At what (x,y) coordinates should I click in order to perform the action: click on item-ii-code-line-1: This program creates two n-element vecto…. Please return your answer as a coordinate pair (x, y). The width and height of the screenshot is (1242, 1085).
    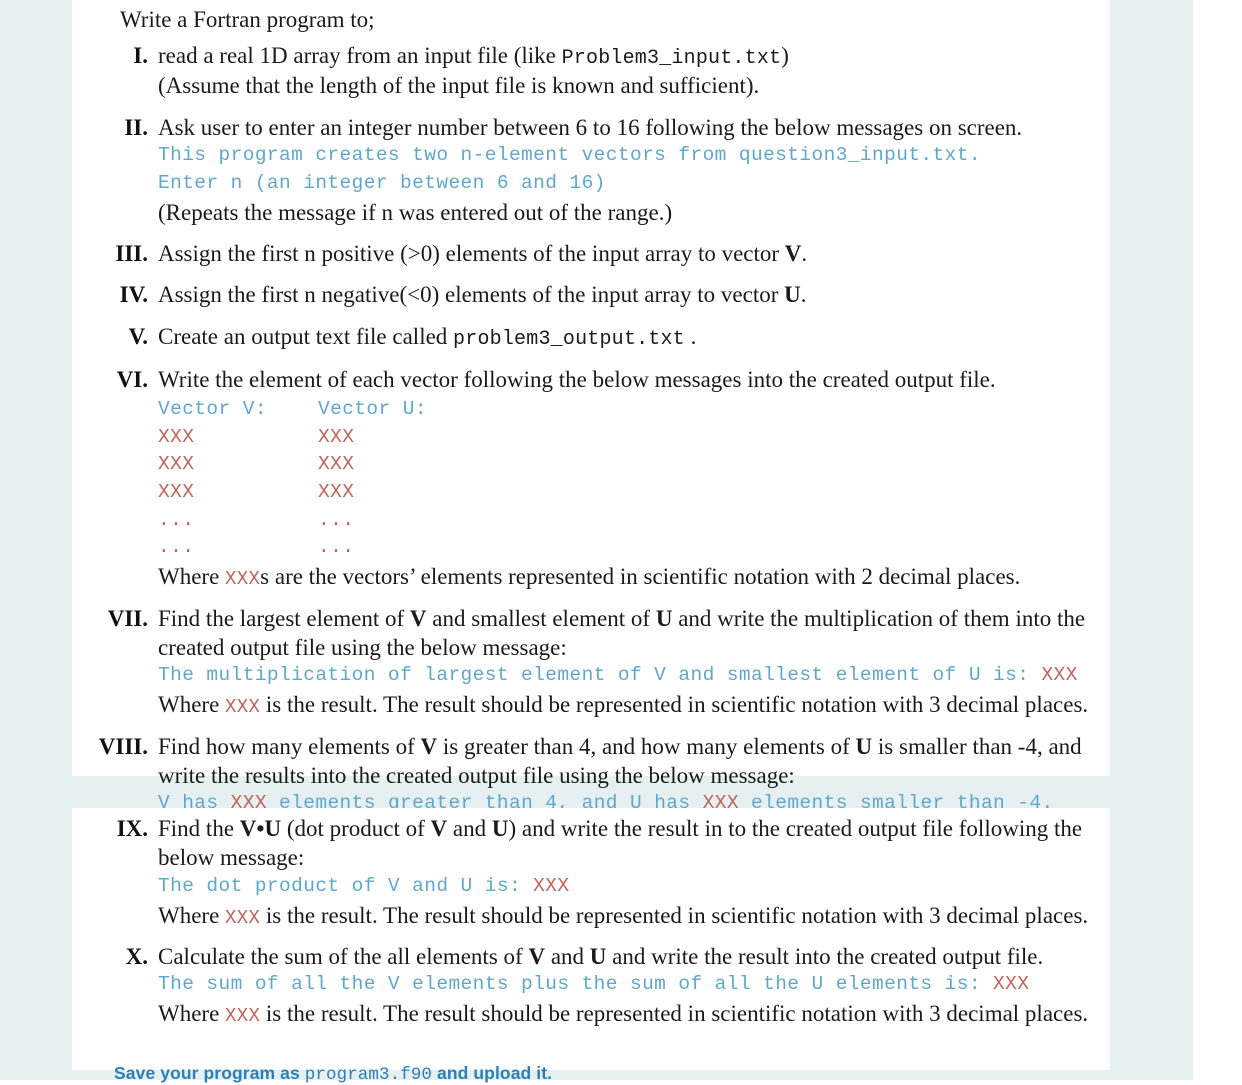
    Looking at the image, I should click on (569, 155).